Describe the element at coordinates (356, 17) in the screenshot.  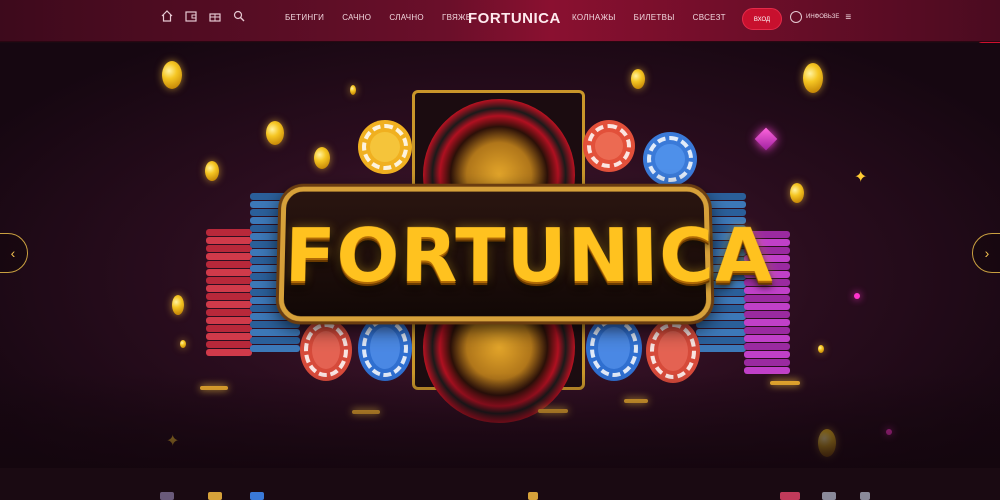
I see `nav-link-casino: Сачно` at that location.